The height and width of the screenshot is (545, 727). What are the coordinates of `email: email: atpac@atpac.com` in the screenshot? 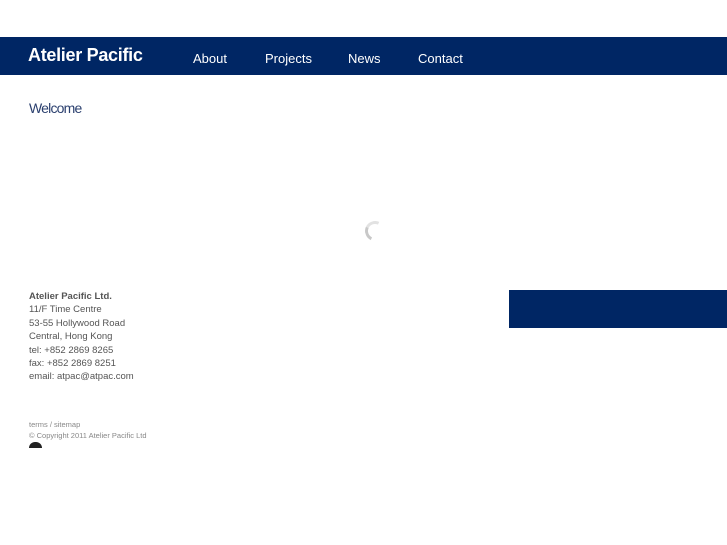 It's located at (81, 377).